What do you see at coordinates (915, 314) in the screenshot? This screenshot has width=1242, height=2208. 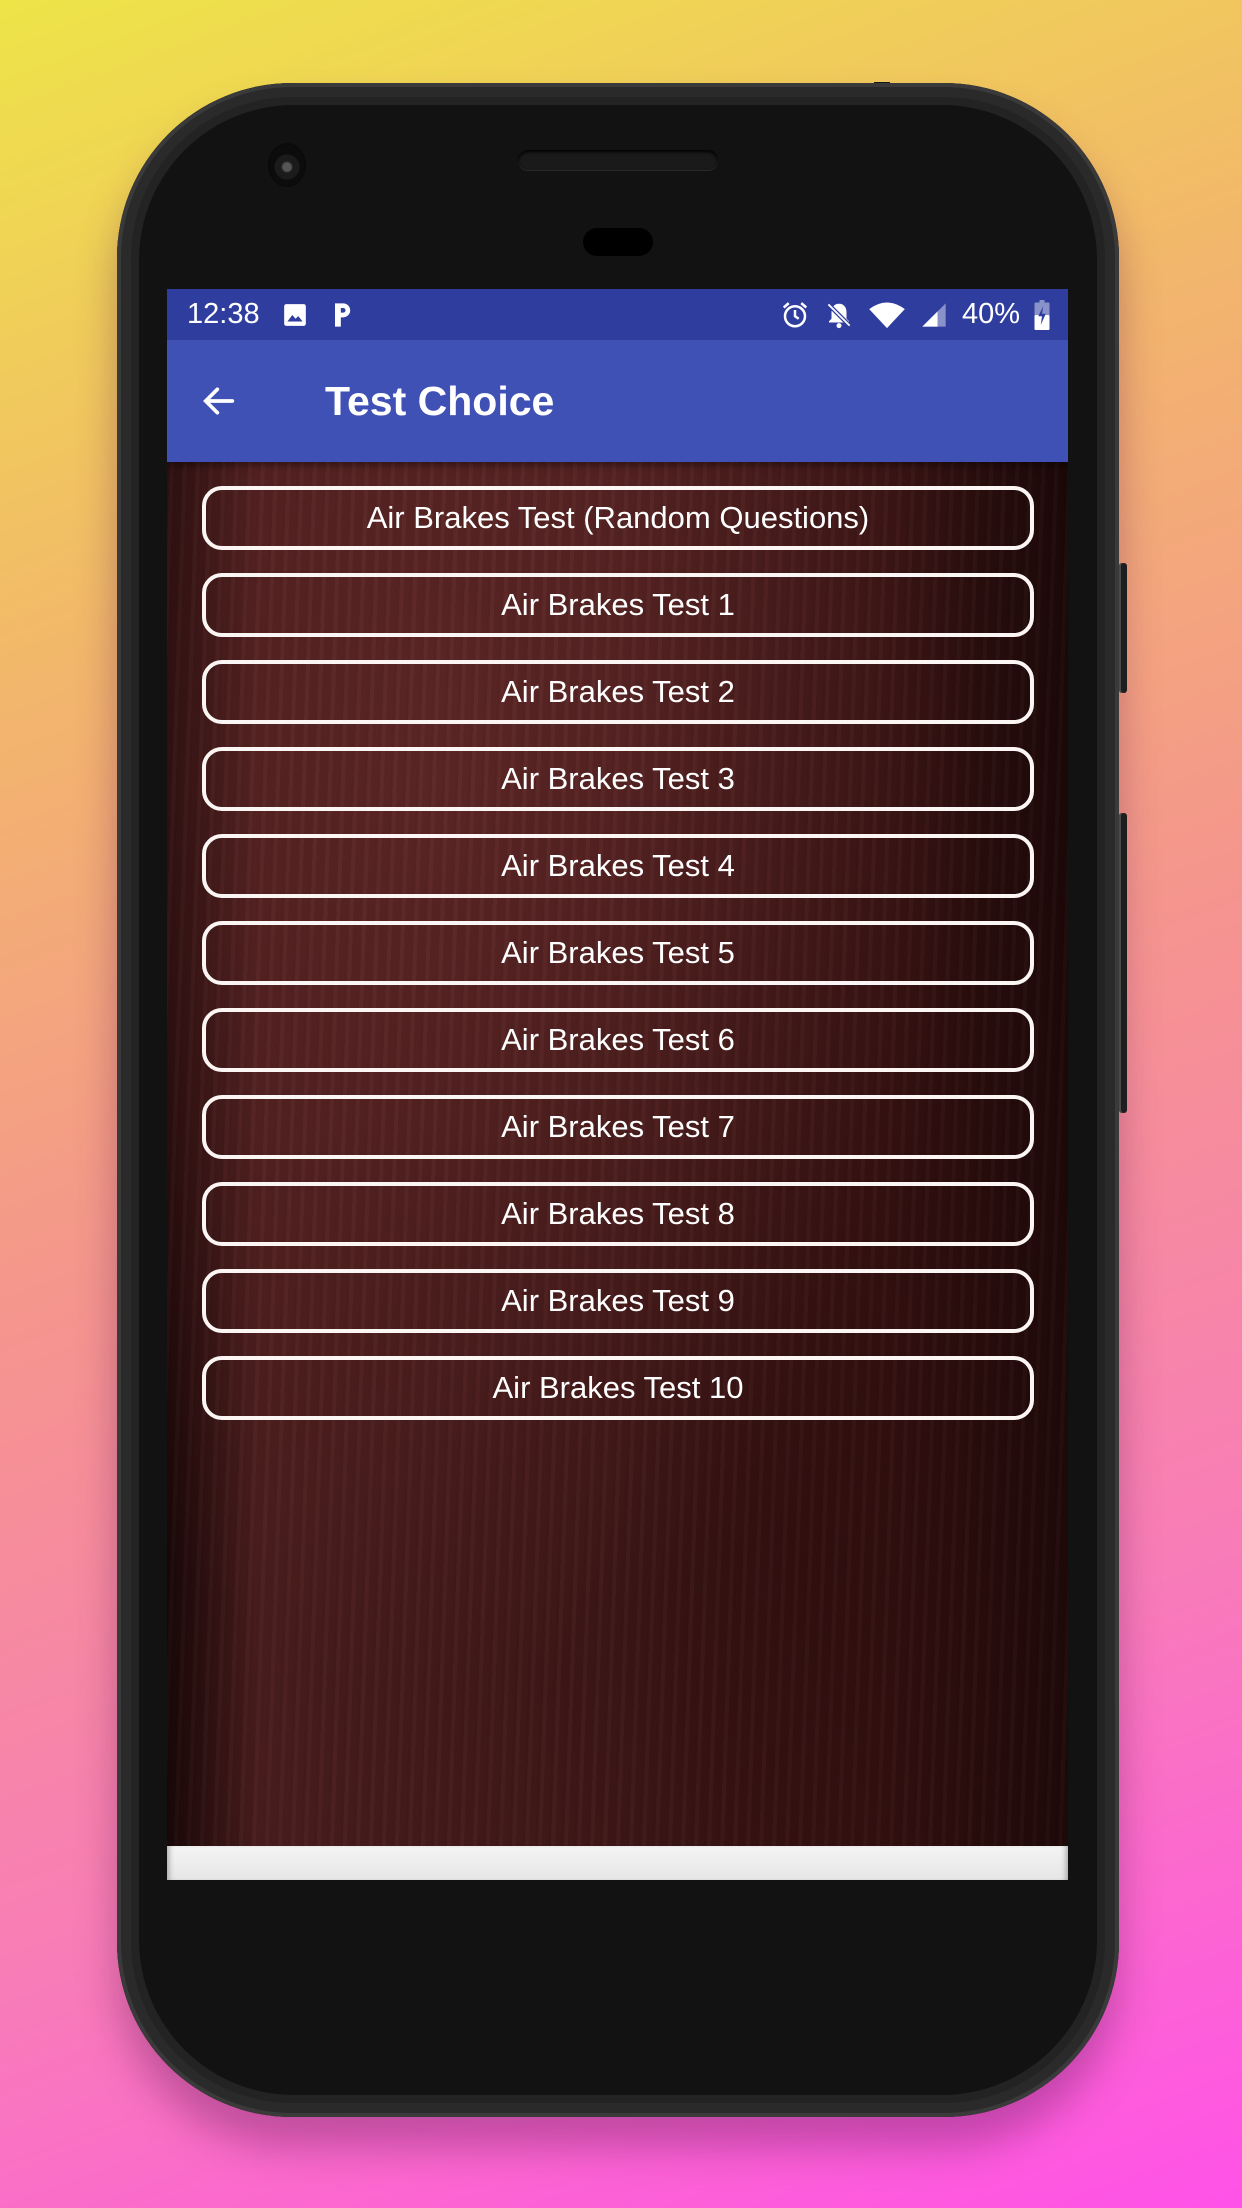 I see `status-right: 40%` at bounding box center [915, 314].